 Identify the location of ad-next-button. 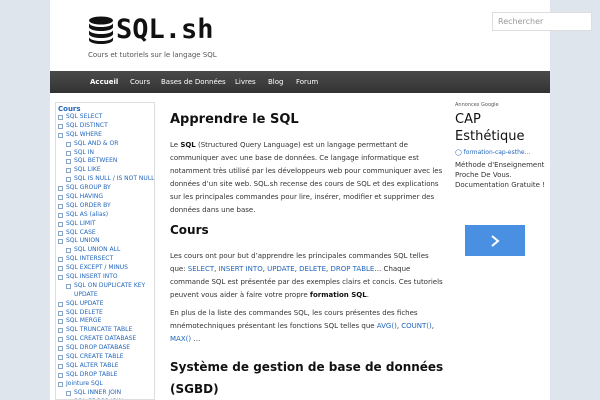
(495, 240).